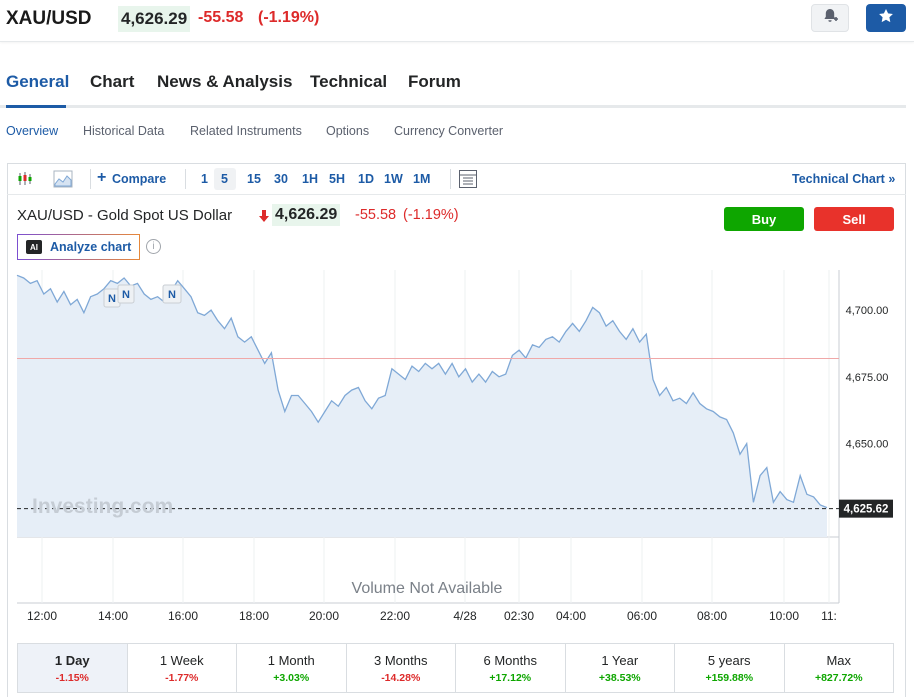 Image resolution: width=914 pixels, height=697 pixels. I want to click on x-tick-label: 16:00, so click(183, 616).